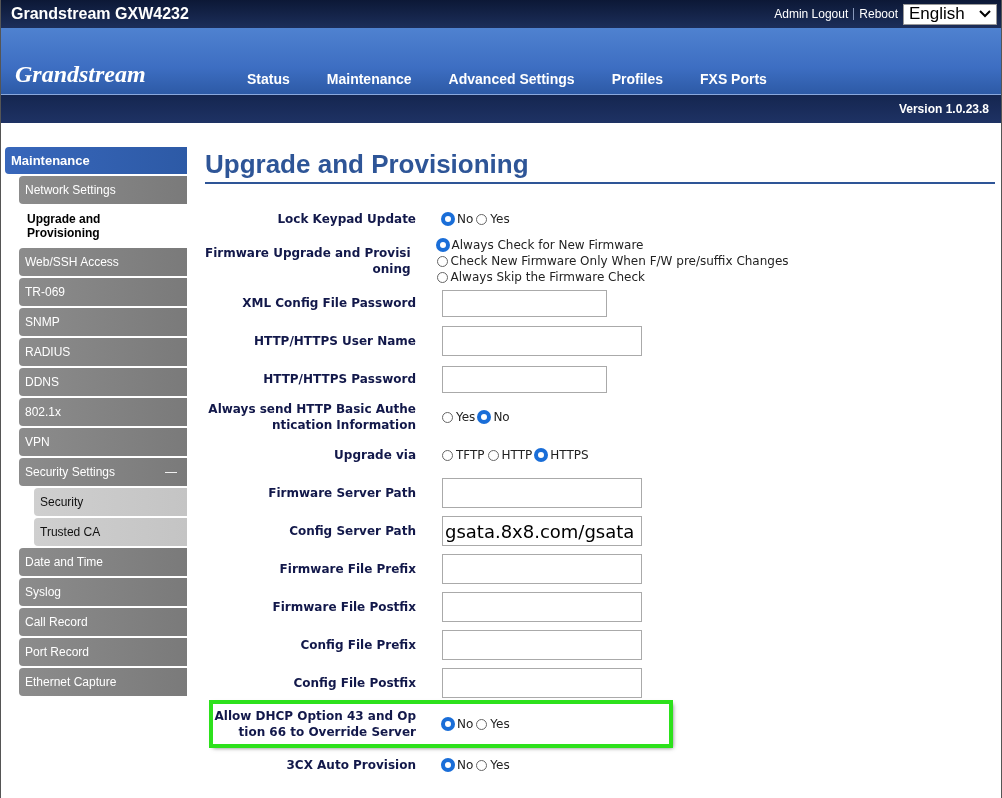 This screenshot has width=1002, height=798. I want to click on option-label: HTTPS, so click(569, 455).